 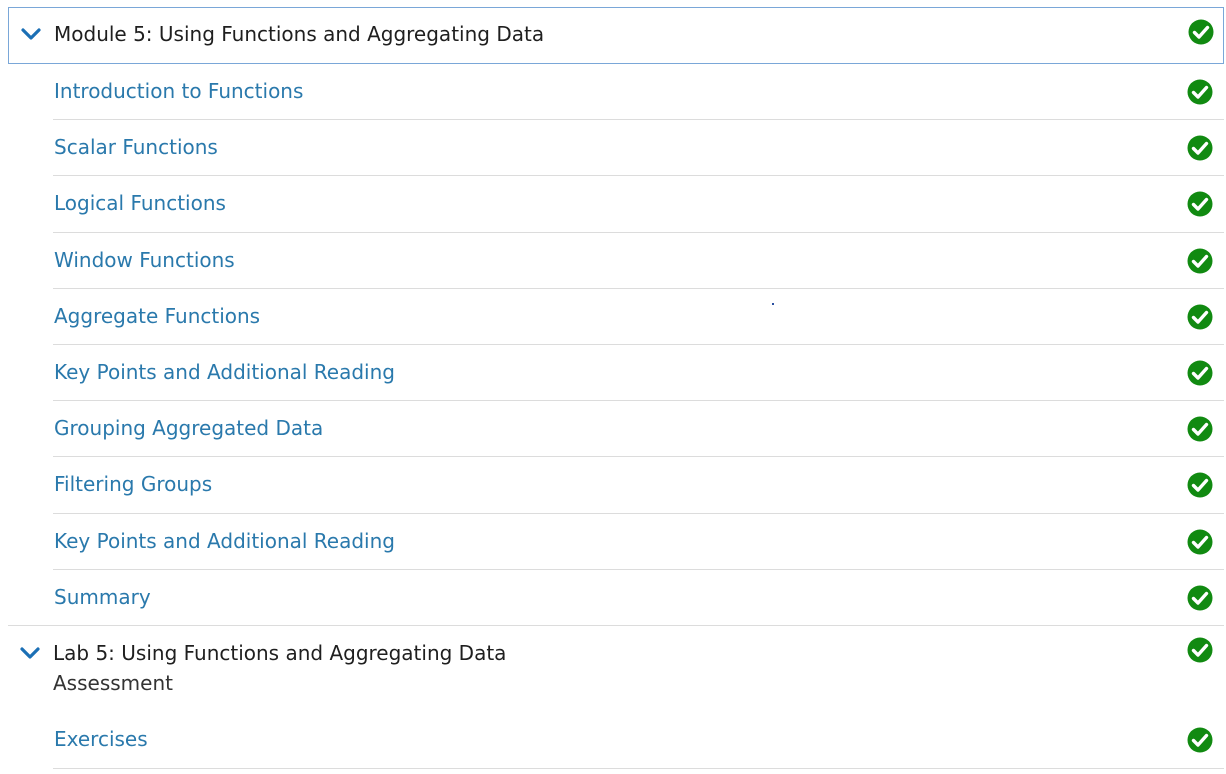 I want to click on item-link: Introduction to Functions, so click(x=178, y=91).